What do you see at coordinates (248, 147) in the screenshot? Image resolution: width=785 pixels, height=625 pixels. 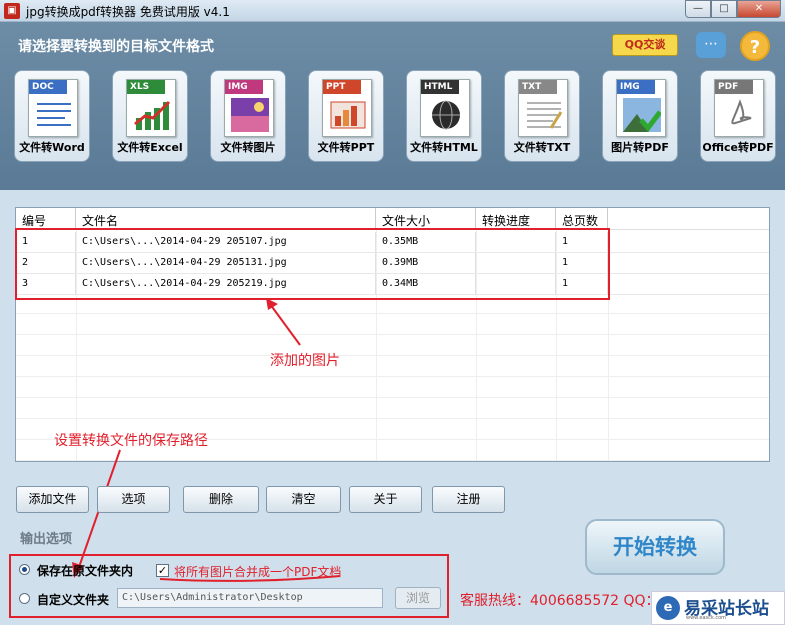 I see `tool-label: 文件转图片` at bounding box center [248, 147].